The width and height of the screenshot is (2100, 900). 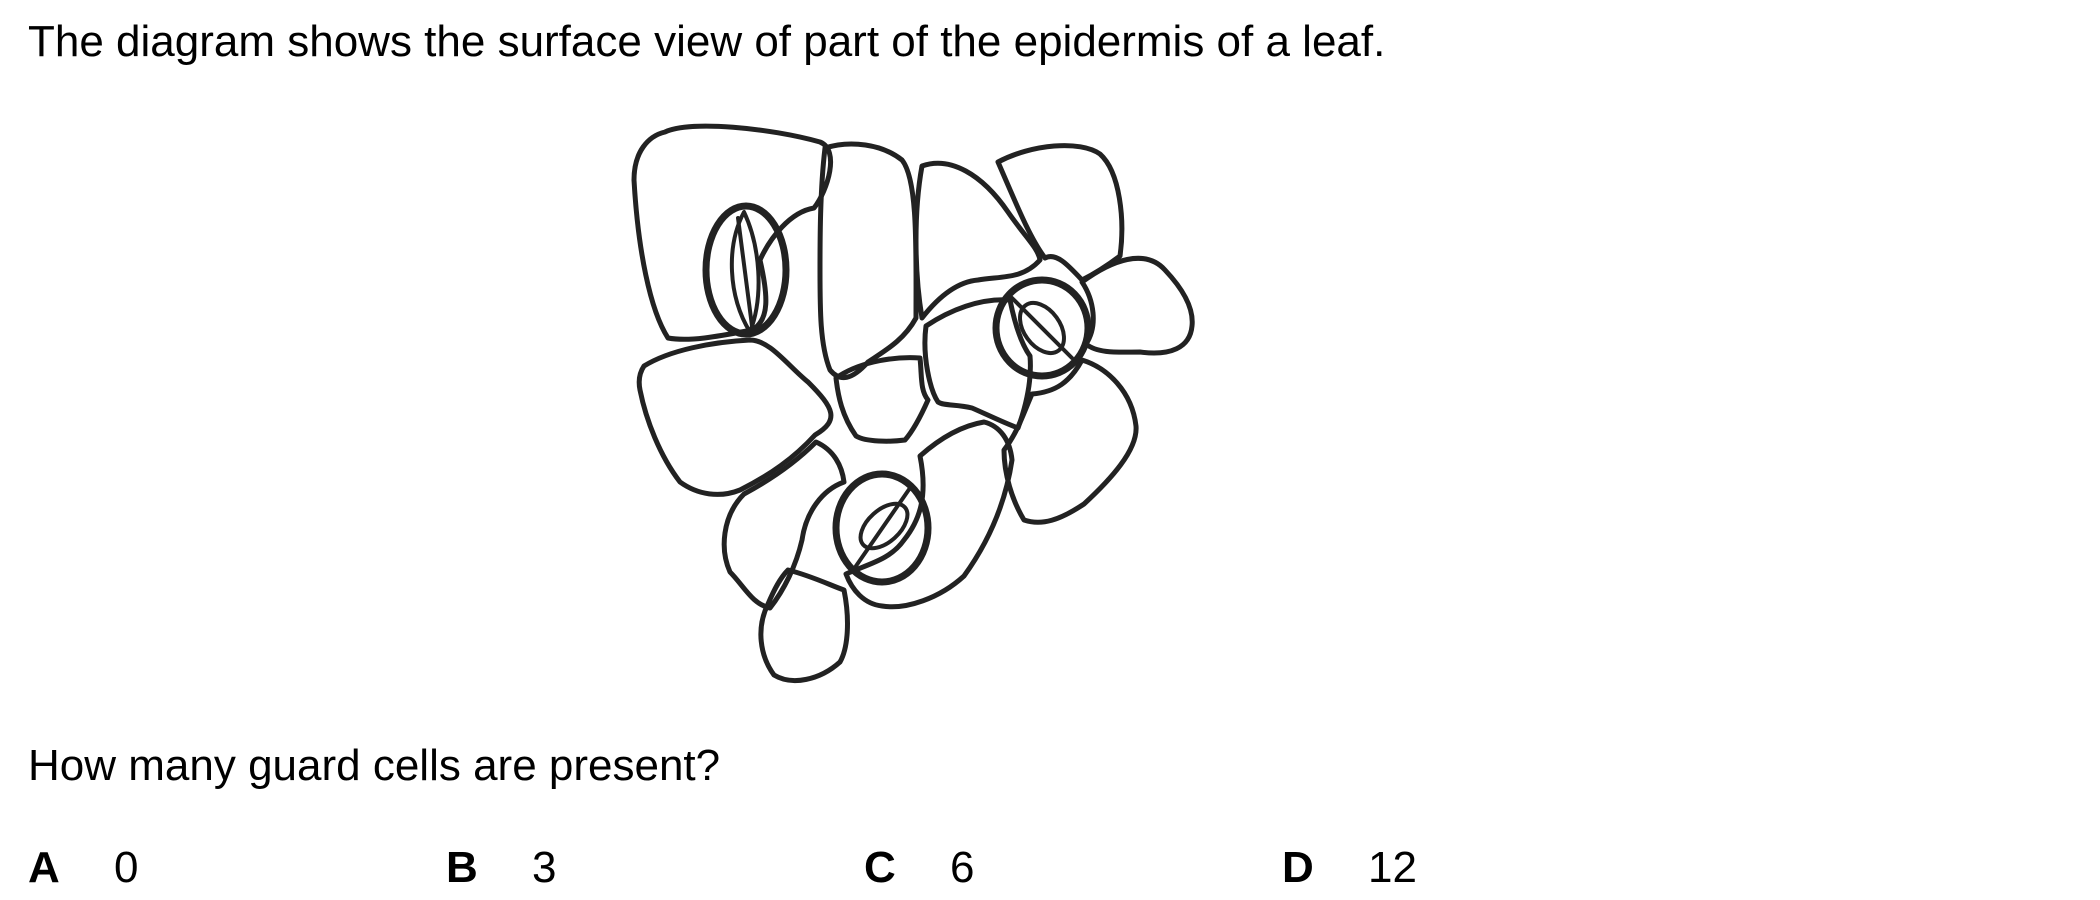 I want to click on option-value: 12, so click(x=1392, y=867).